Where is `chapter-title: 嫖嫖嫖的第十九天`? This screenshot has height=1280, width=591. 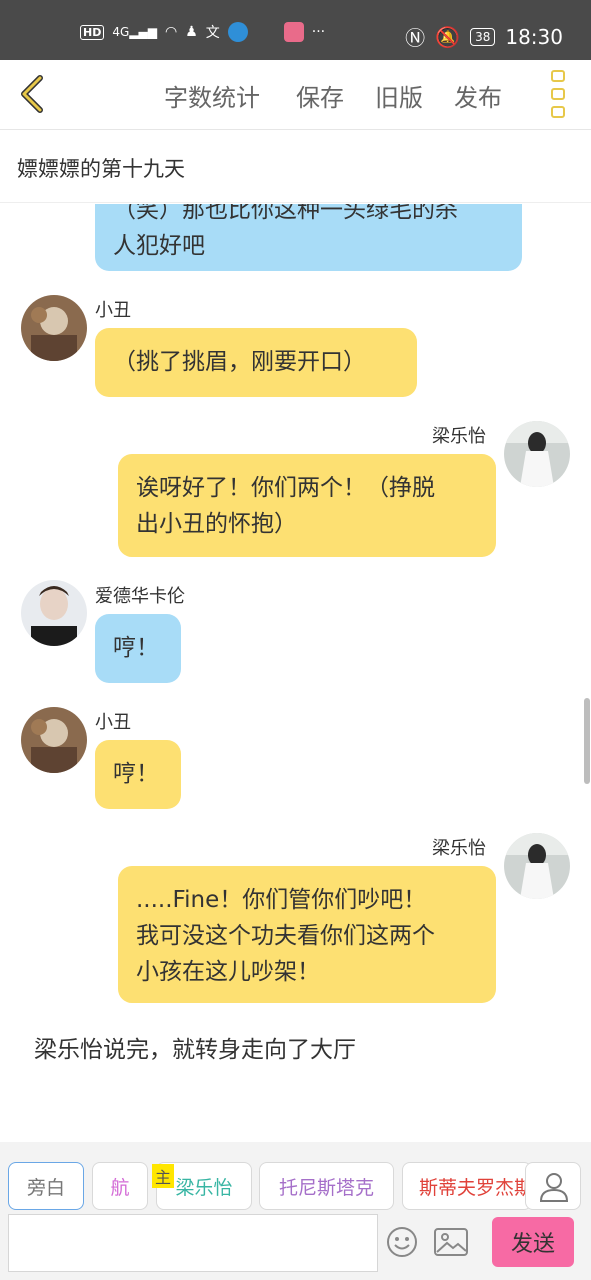
chapter-title: 嫖嫖嫖的第十九天 is located at coordinates (101, 169).